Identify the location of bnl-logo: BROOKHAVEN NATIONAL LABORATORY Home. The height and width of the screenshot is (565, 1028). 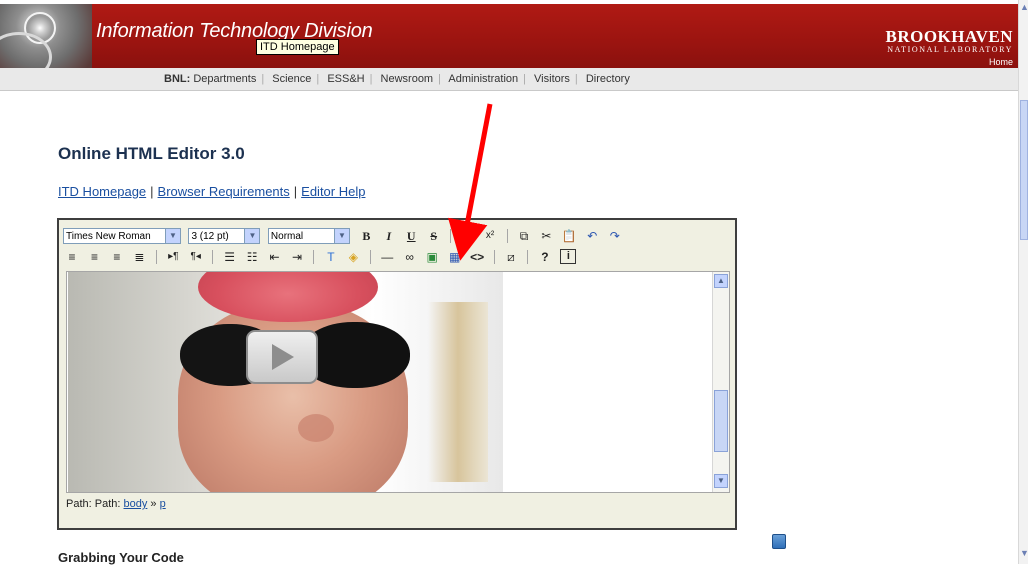
(941, 47).